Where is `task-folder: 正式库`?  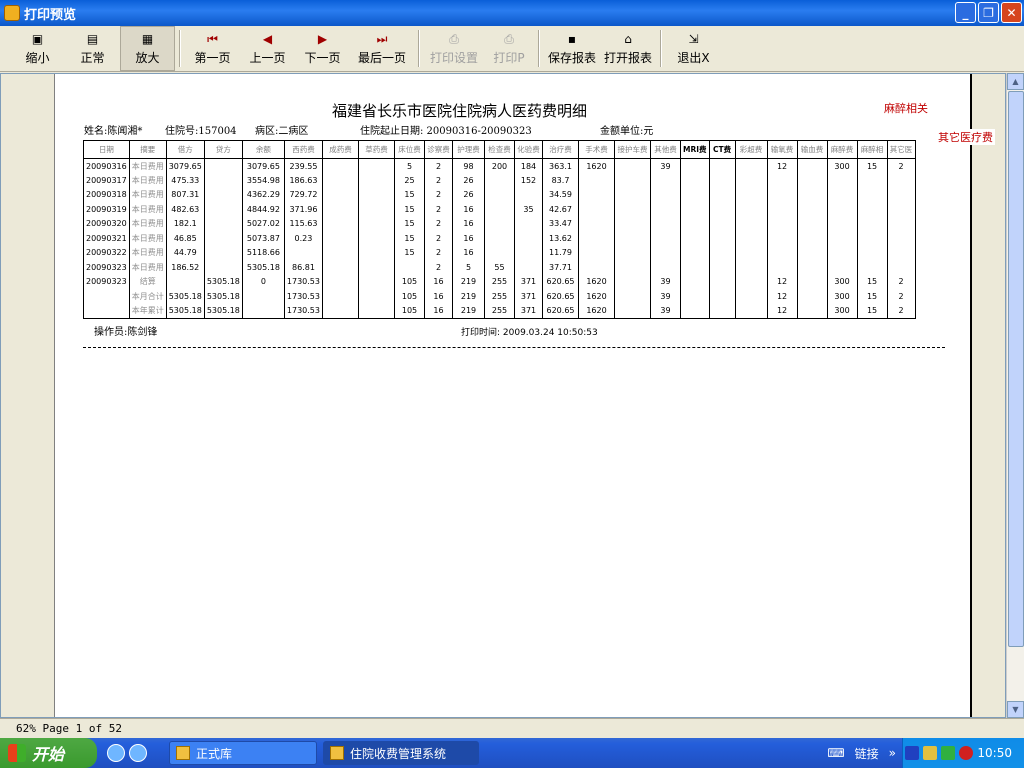
task-folder: 正式库 is located at coordinates (243, 753).